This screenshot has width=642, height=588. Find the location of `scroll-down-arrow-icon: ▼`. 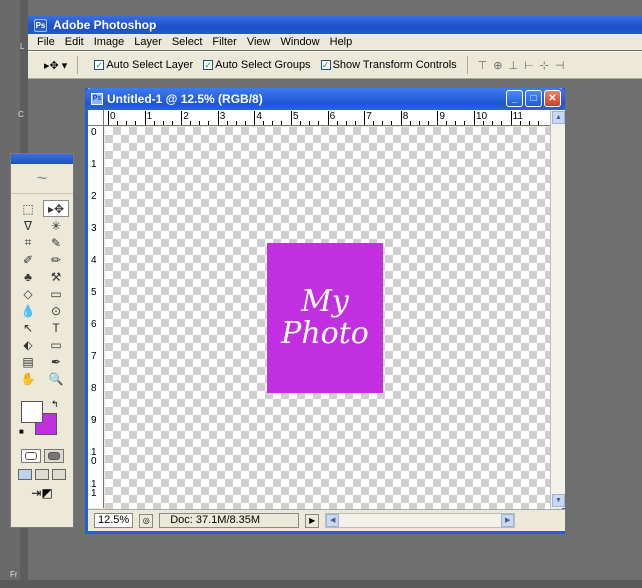

scroll-down-arrow-icon: ▼ is located at coordinates (558, 500).